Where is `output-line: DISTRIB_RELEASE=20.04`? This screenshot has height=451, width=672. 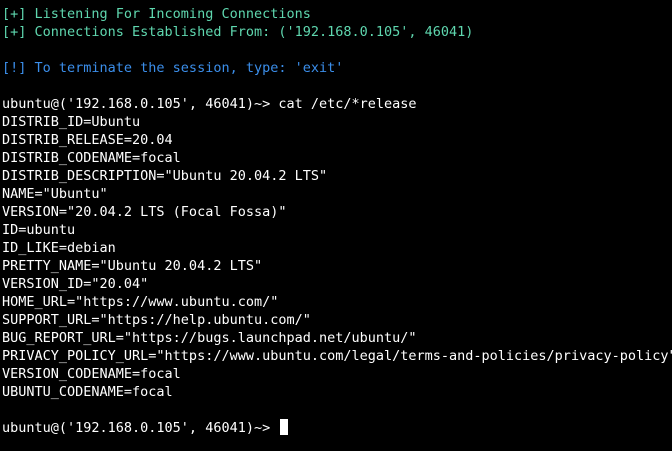
output-line: DISTRIB_RELEASE=20.04 is located at coordinates (87, 140).